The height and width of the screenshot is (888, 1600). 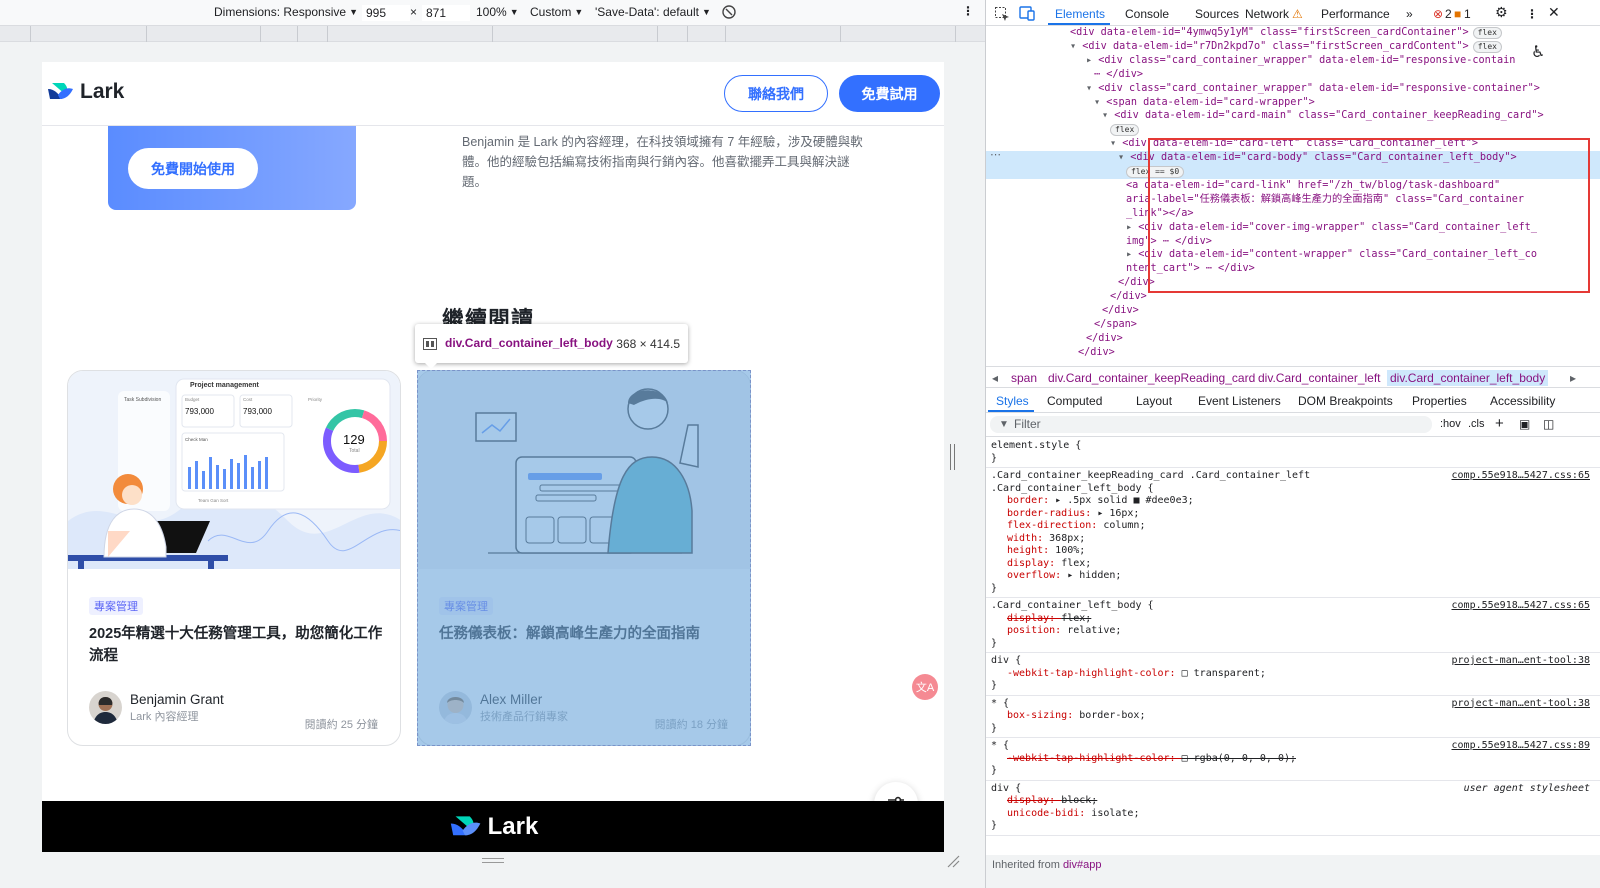 What do you see at coordinates (286, 12) in the screenshot?
I see `dimensions-dropdown: Dimensions: Responsive ▼` at bounding box center [286, 12].